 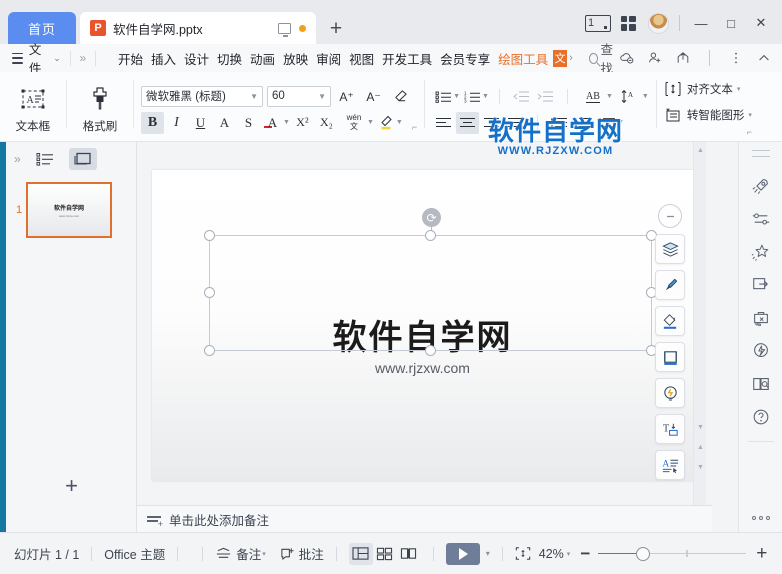 I want to click on rotate-icon: ⟳, so click(x=431, y=217).